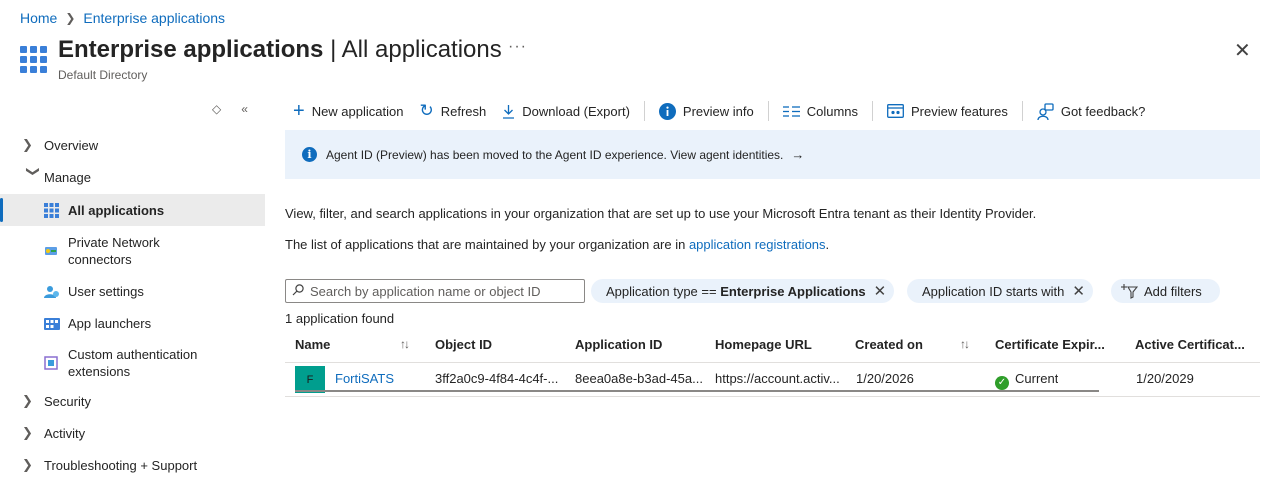 The image size is (1278, 485). What do you see at coordinates (508, 111) in the screenshot?
I see `download-icon` at bounding box center [508, 111].